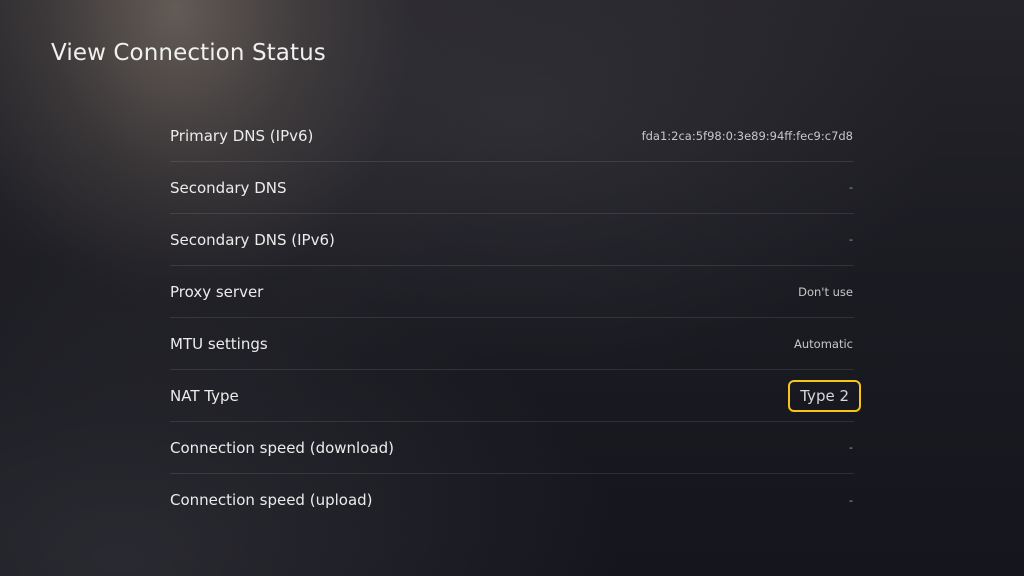  Describe the element at coordinates (823, 343) in the screenshot. I see `row-value: Automatic` at that location.